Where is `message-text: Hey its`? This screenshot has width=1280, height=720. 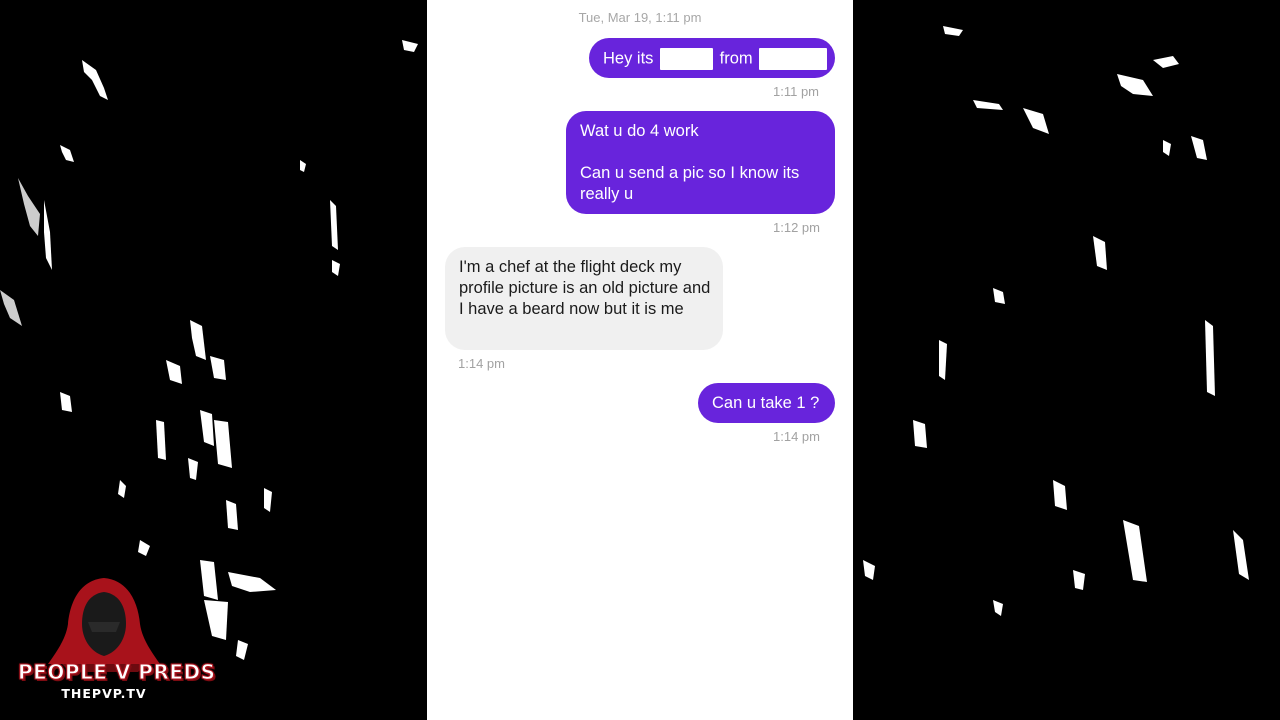
message-text: Hey its is located at coordinates (628, 58).